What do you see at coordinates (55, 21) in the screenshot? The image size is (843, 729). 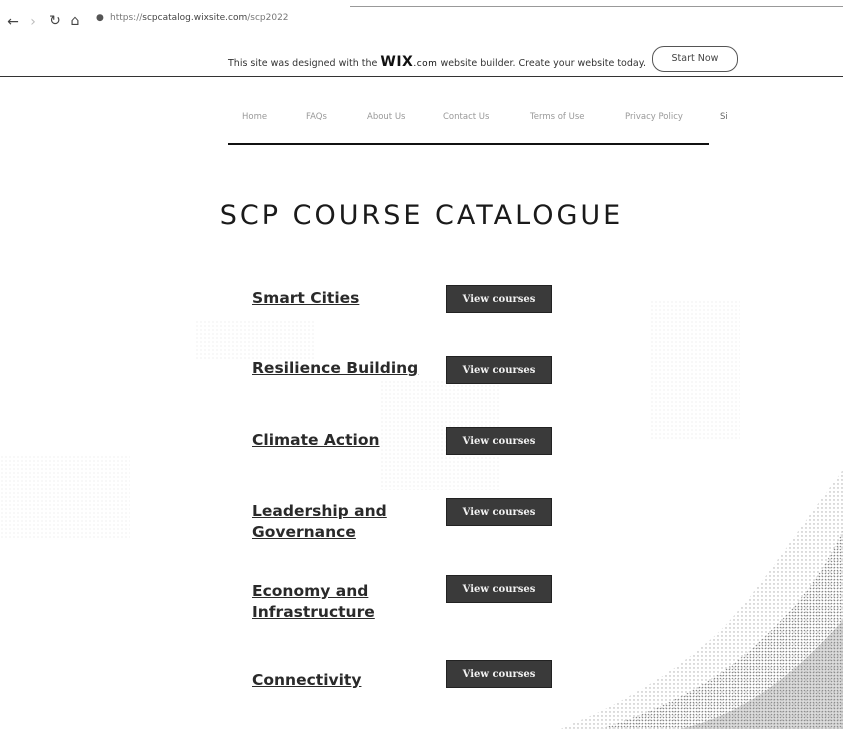 I see `reload-icon: ↻` at bounding box center [55, 21].